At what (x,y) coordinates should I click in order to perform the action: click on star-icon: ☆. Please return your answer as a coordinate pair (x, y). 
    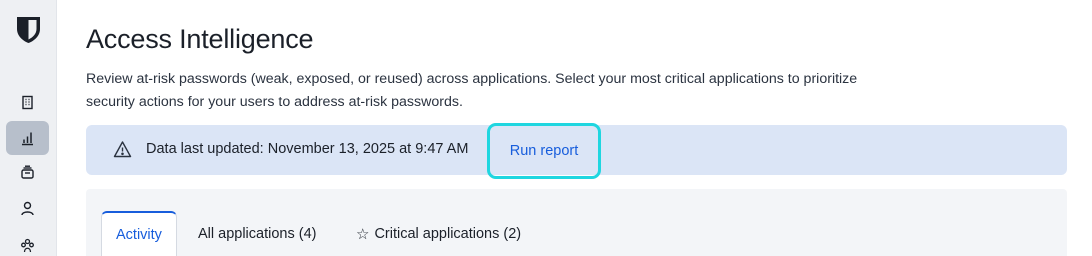
    Looking at the image, I should click on (363, 234).